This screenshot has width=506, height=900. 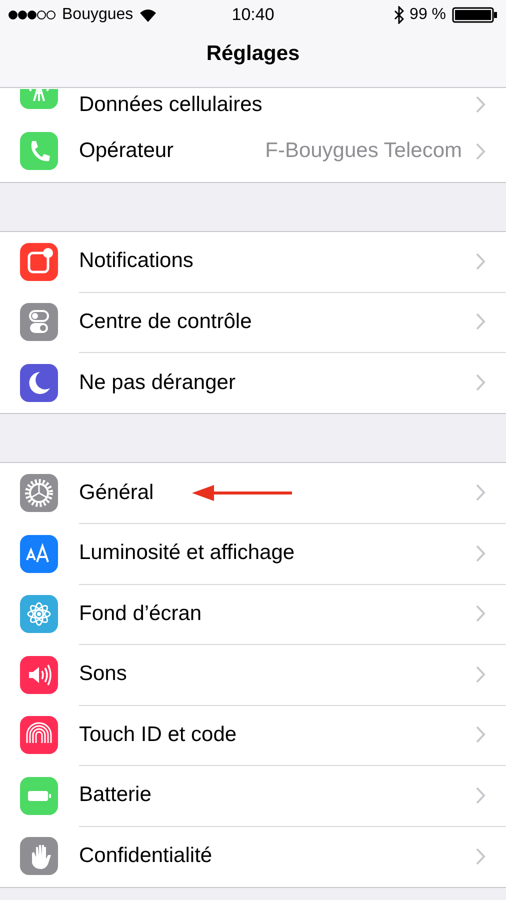 I want to click on row-label: Général, so click(x=116, y=492).